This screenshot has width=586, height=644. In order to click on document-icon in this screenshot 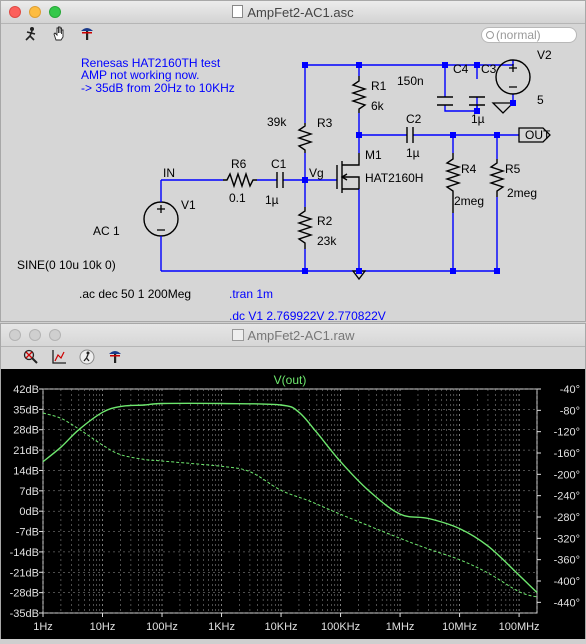, I will do `click(238, 11)`.